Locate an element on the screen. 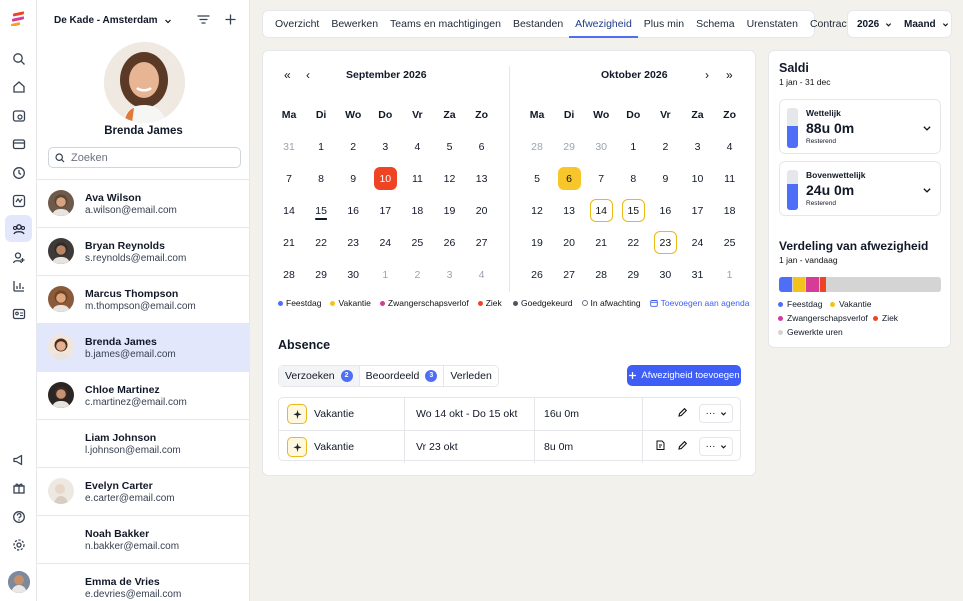 Image resolution: width=963 pixels, height=601 pixels. tab-teams-en-machtigingen: Teams en machtigingen is located at coordinates (445, 24).